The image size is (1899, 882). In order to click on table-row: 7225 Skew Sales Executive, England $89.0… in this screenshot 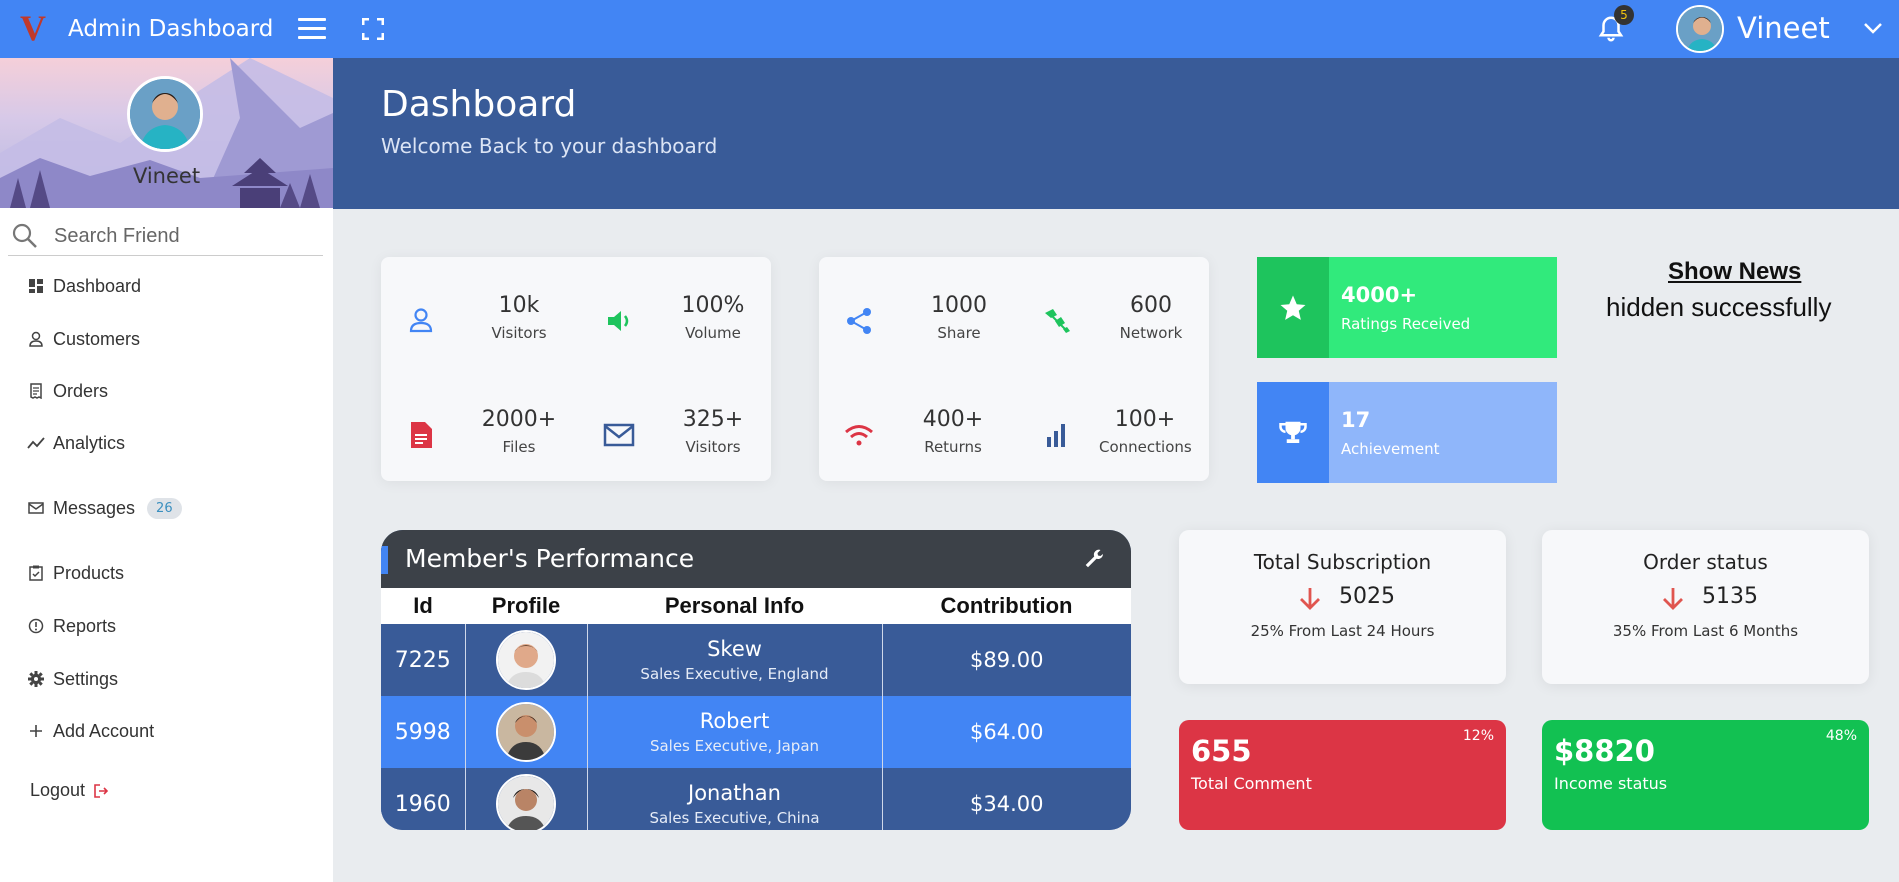, I will do `click(756, 660)`.